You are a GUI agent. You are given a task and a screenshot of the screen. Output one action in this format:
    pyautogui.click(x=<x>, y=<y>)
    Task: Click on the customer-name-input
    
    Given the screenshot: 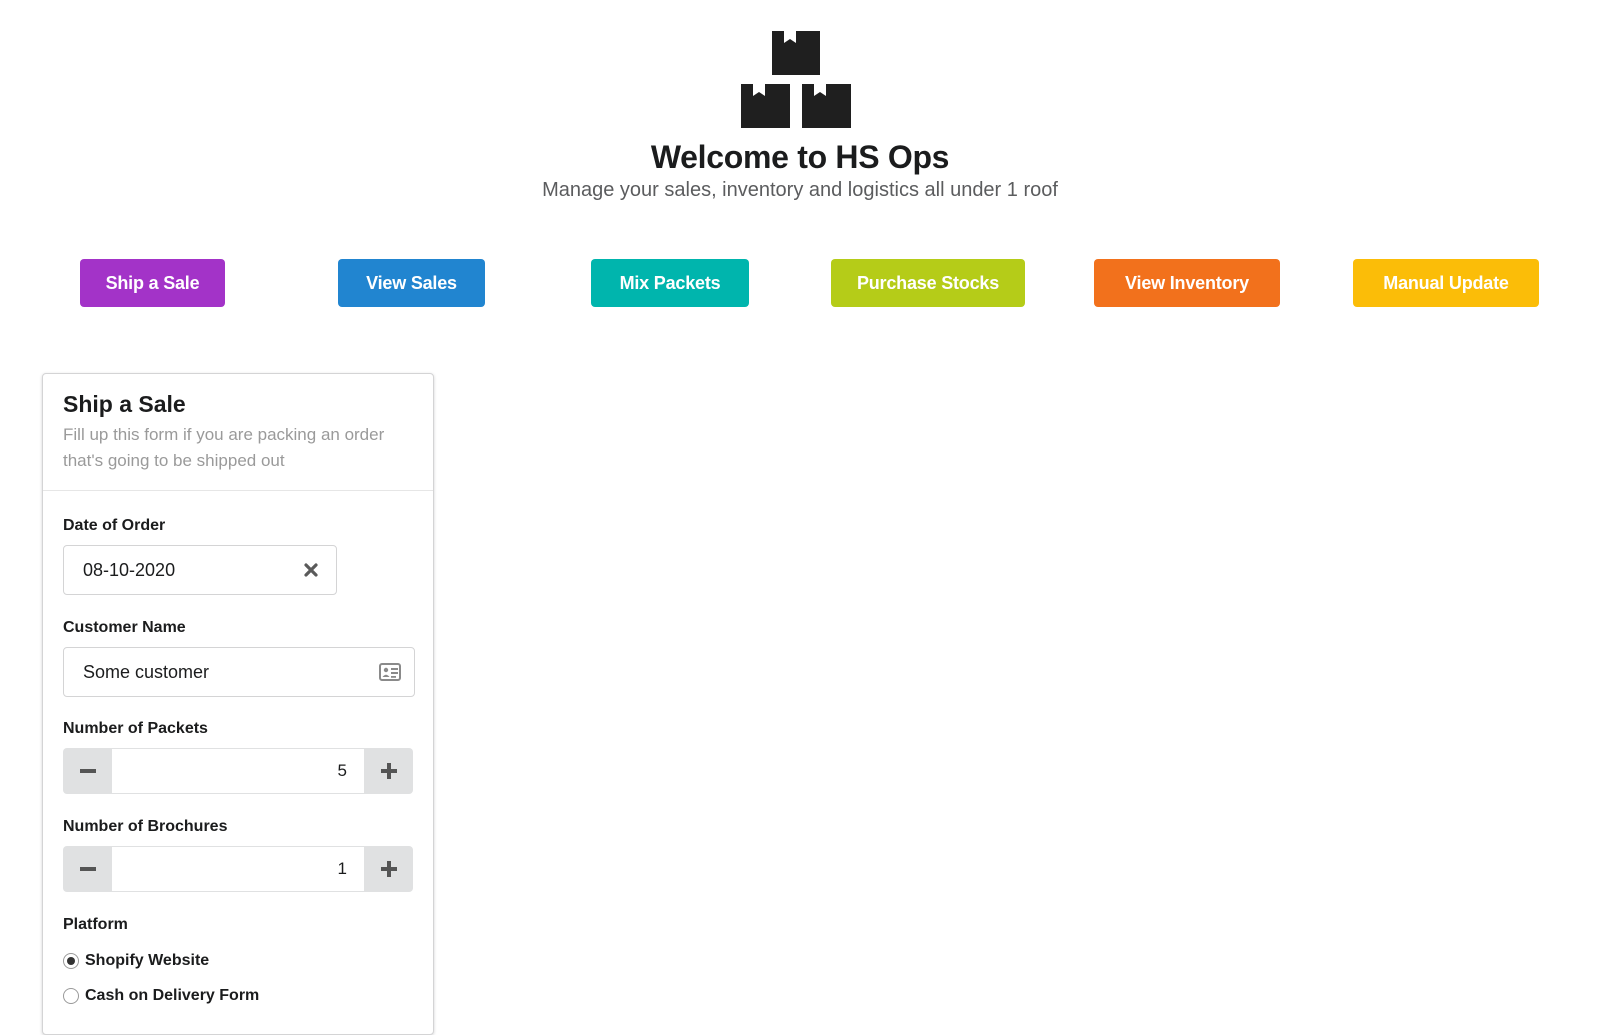 What is the action you would take?
    pyautogui.click(x=214, y=672)
    